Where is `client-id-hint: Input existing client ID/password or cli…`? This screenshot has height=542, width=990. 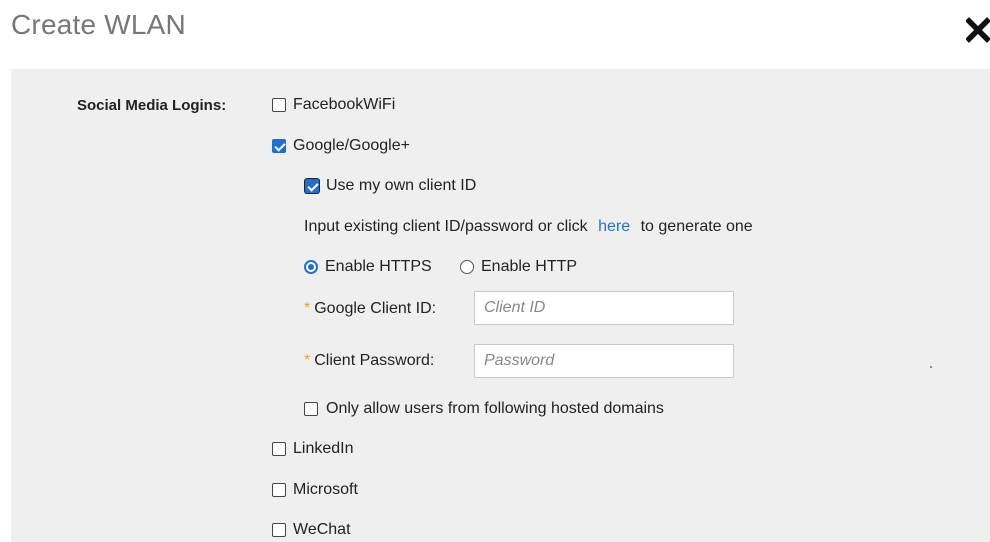 client-id-hint: Input existing client ID/password or cli… is located at coordinates (528, 227).